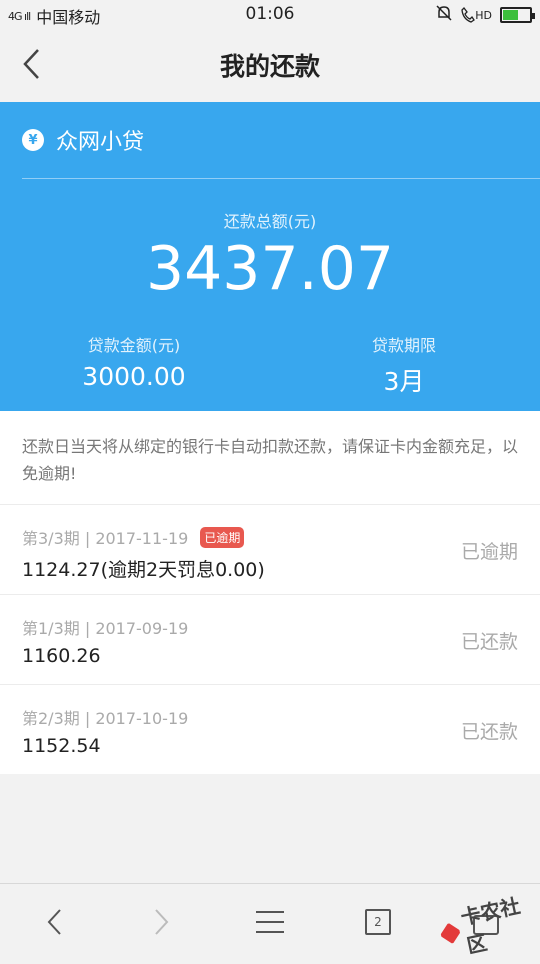  What do you see at coordinates (61, 656) in the screenshot?
I see `installment-amount: 1160.26` at bounding box center [61, 656].